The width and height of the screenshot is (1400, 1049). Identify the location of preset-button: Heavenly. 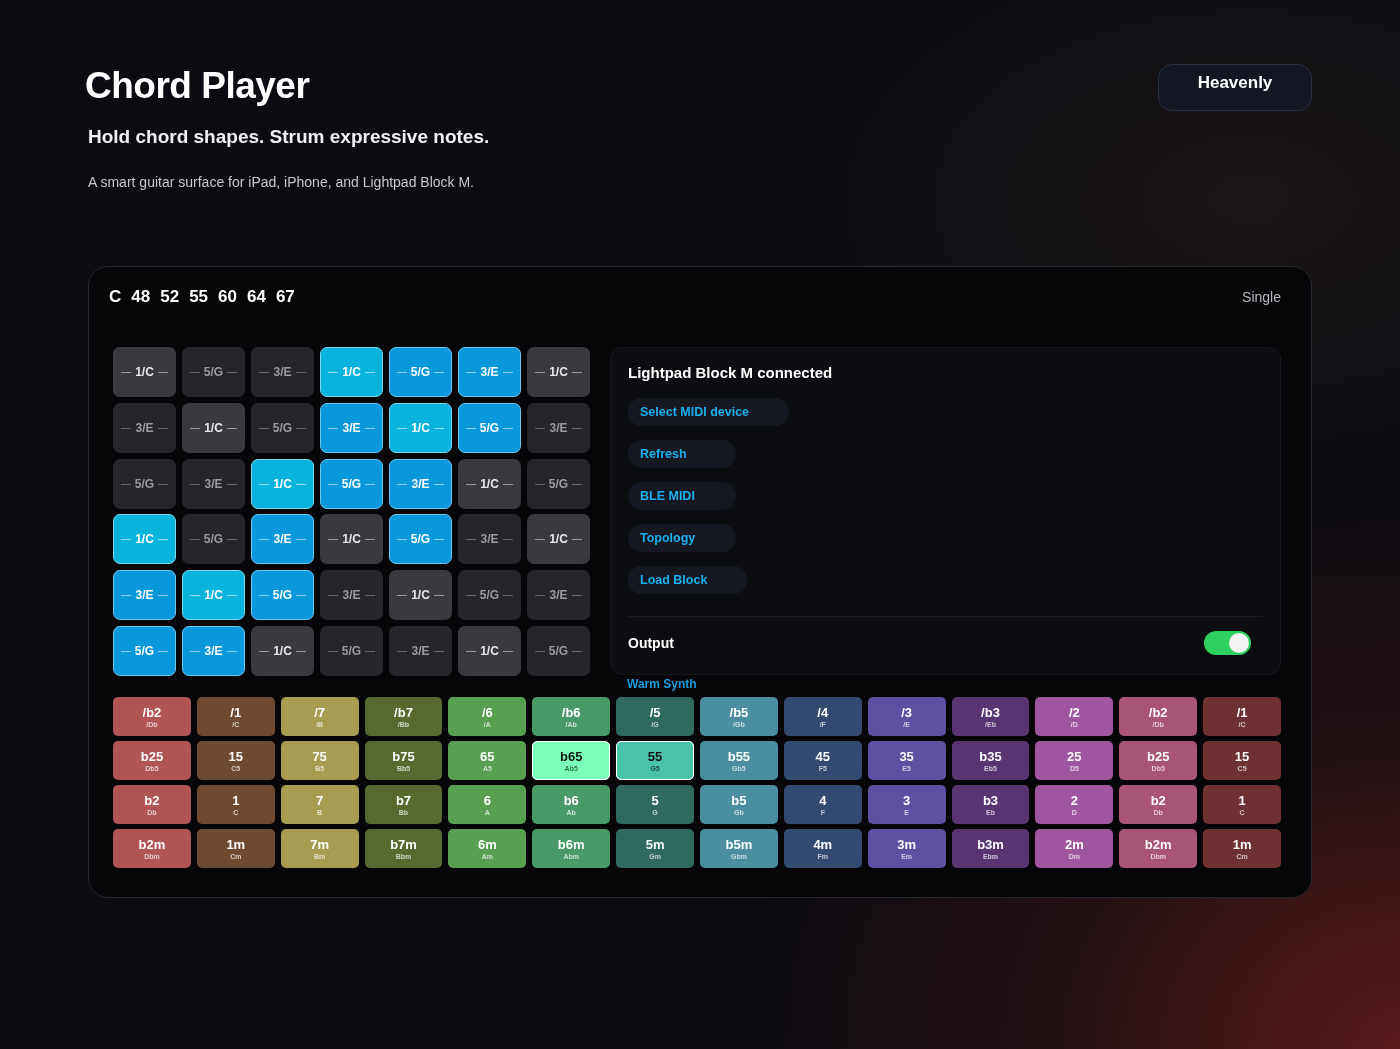
(1235, 87).